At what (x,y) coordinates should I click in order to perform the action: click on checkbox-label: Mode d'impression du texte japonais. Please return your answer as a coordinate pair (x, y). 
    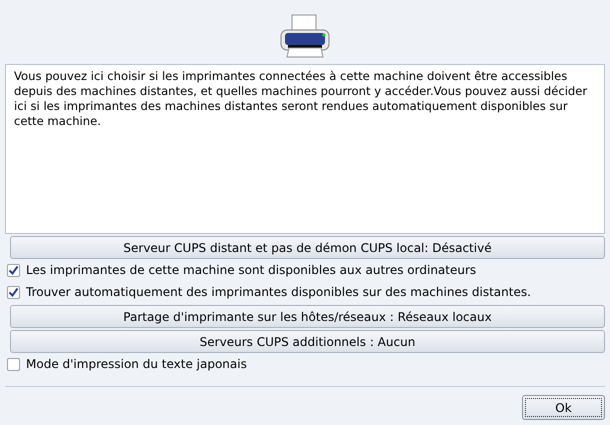
    Looking at the image, I should click on (136, 364).